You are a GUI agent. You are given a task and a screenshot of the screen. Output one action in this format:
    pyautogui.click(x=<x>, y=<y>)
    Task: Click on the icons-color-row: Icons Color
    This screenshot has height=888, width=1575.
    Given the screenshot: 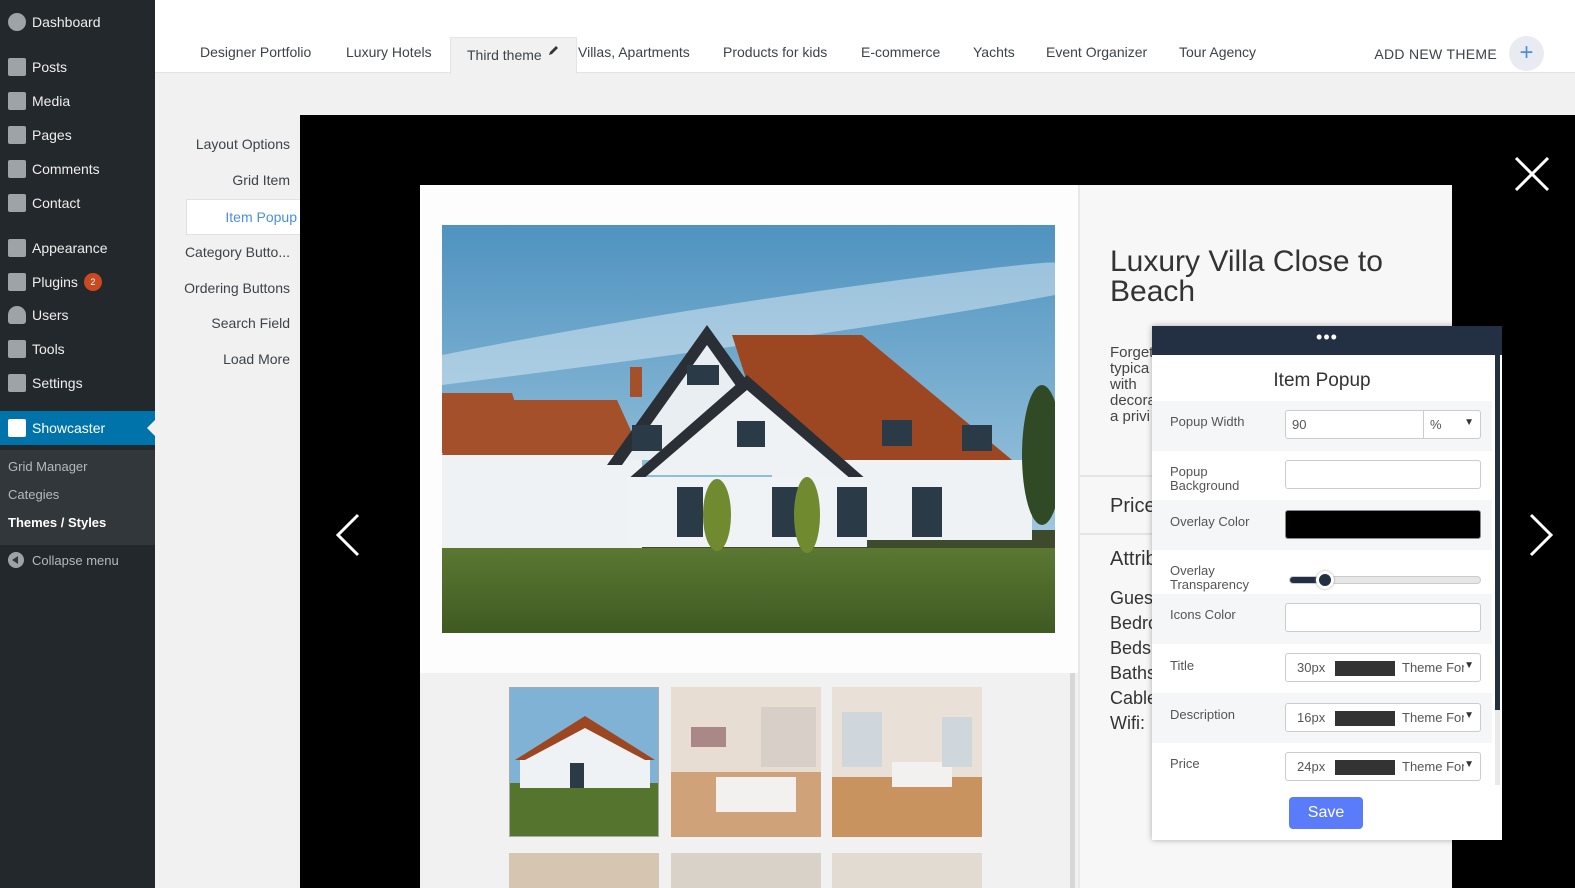 What is the action you would take?
    pyautogui.click(x=1322, y=619)
    